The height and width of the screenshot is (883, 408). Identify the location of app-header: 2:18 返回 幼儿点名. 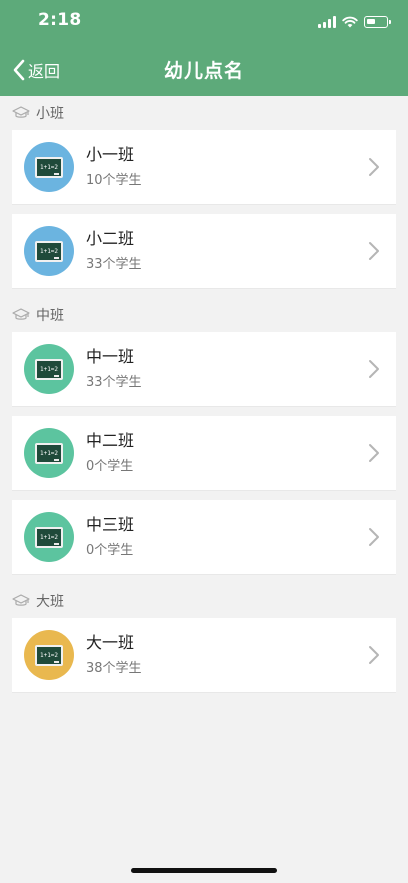
(204, 48).